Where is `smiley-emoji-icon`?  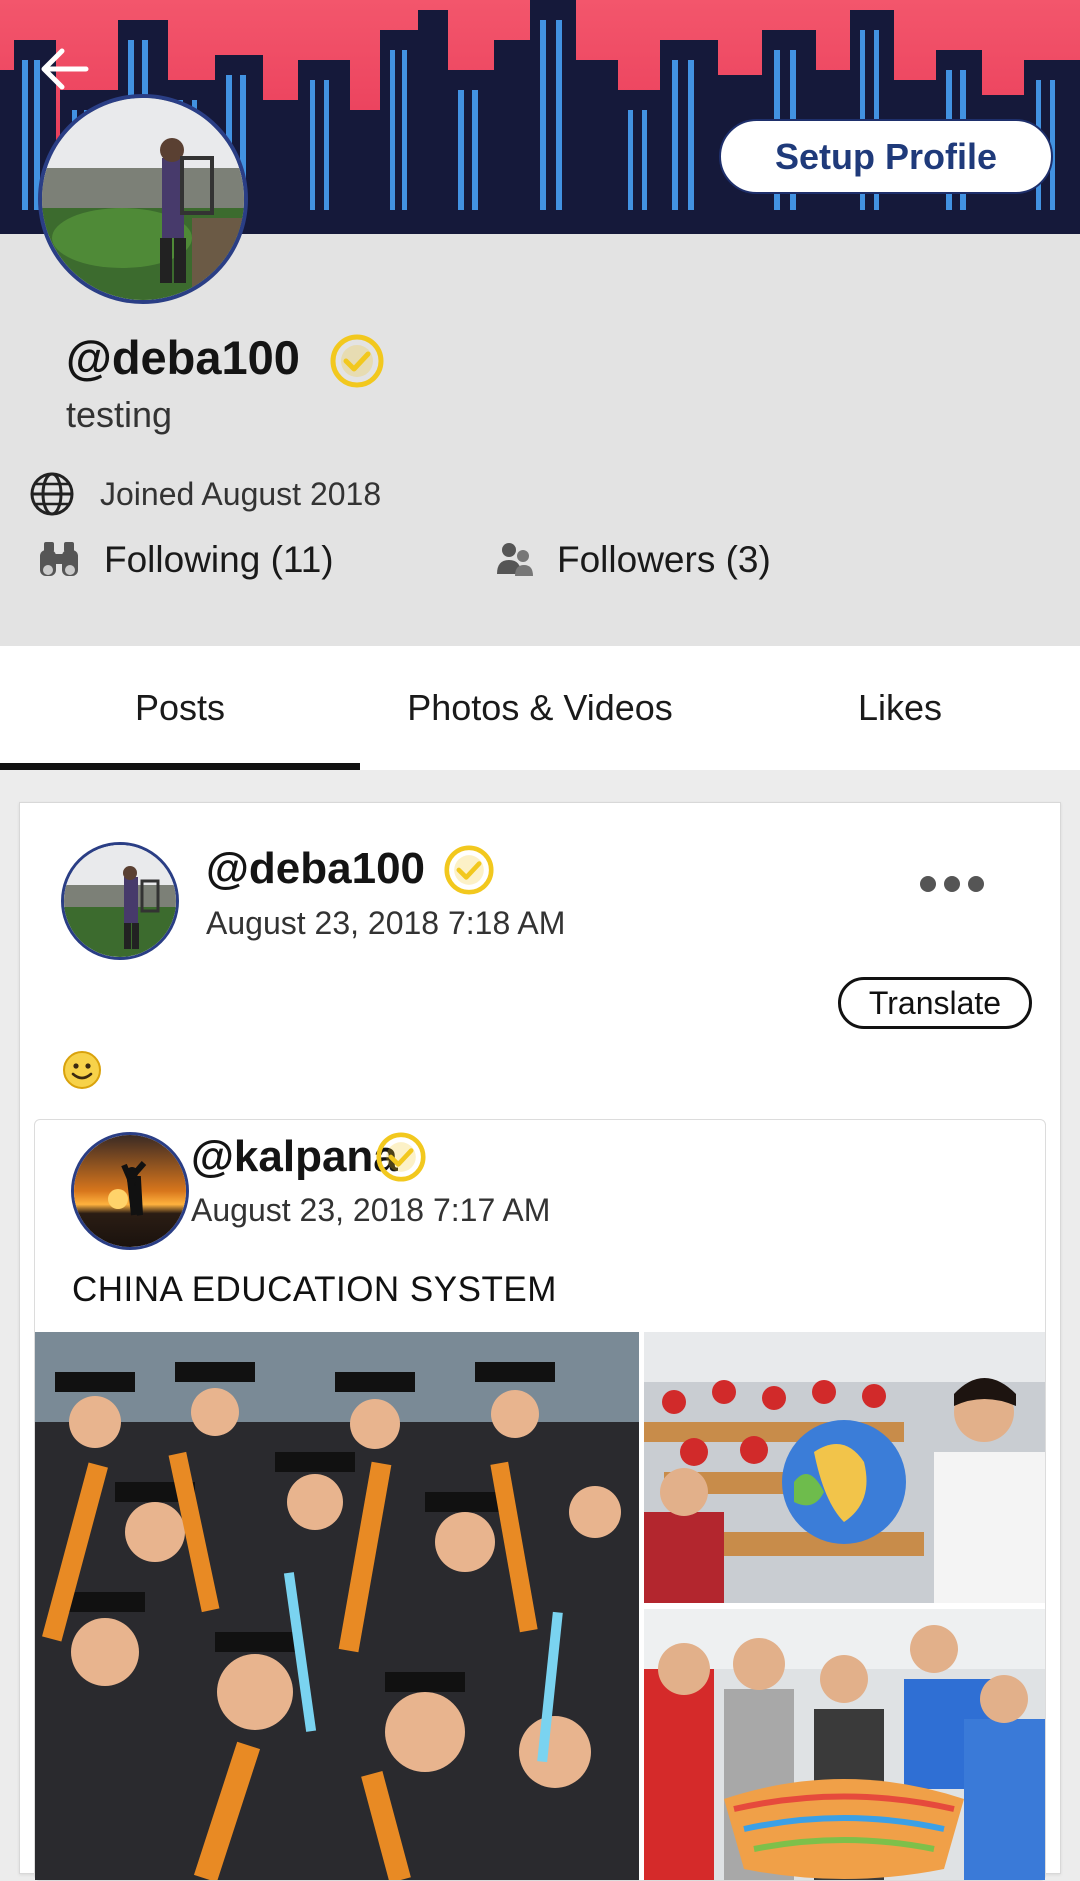
smiley-emoji-icon is located at coordinates (82, 1070).